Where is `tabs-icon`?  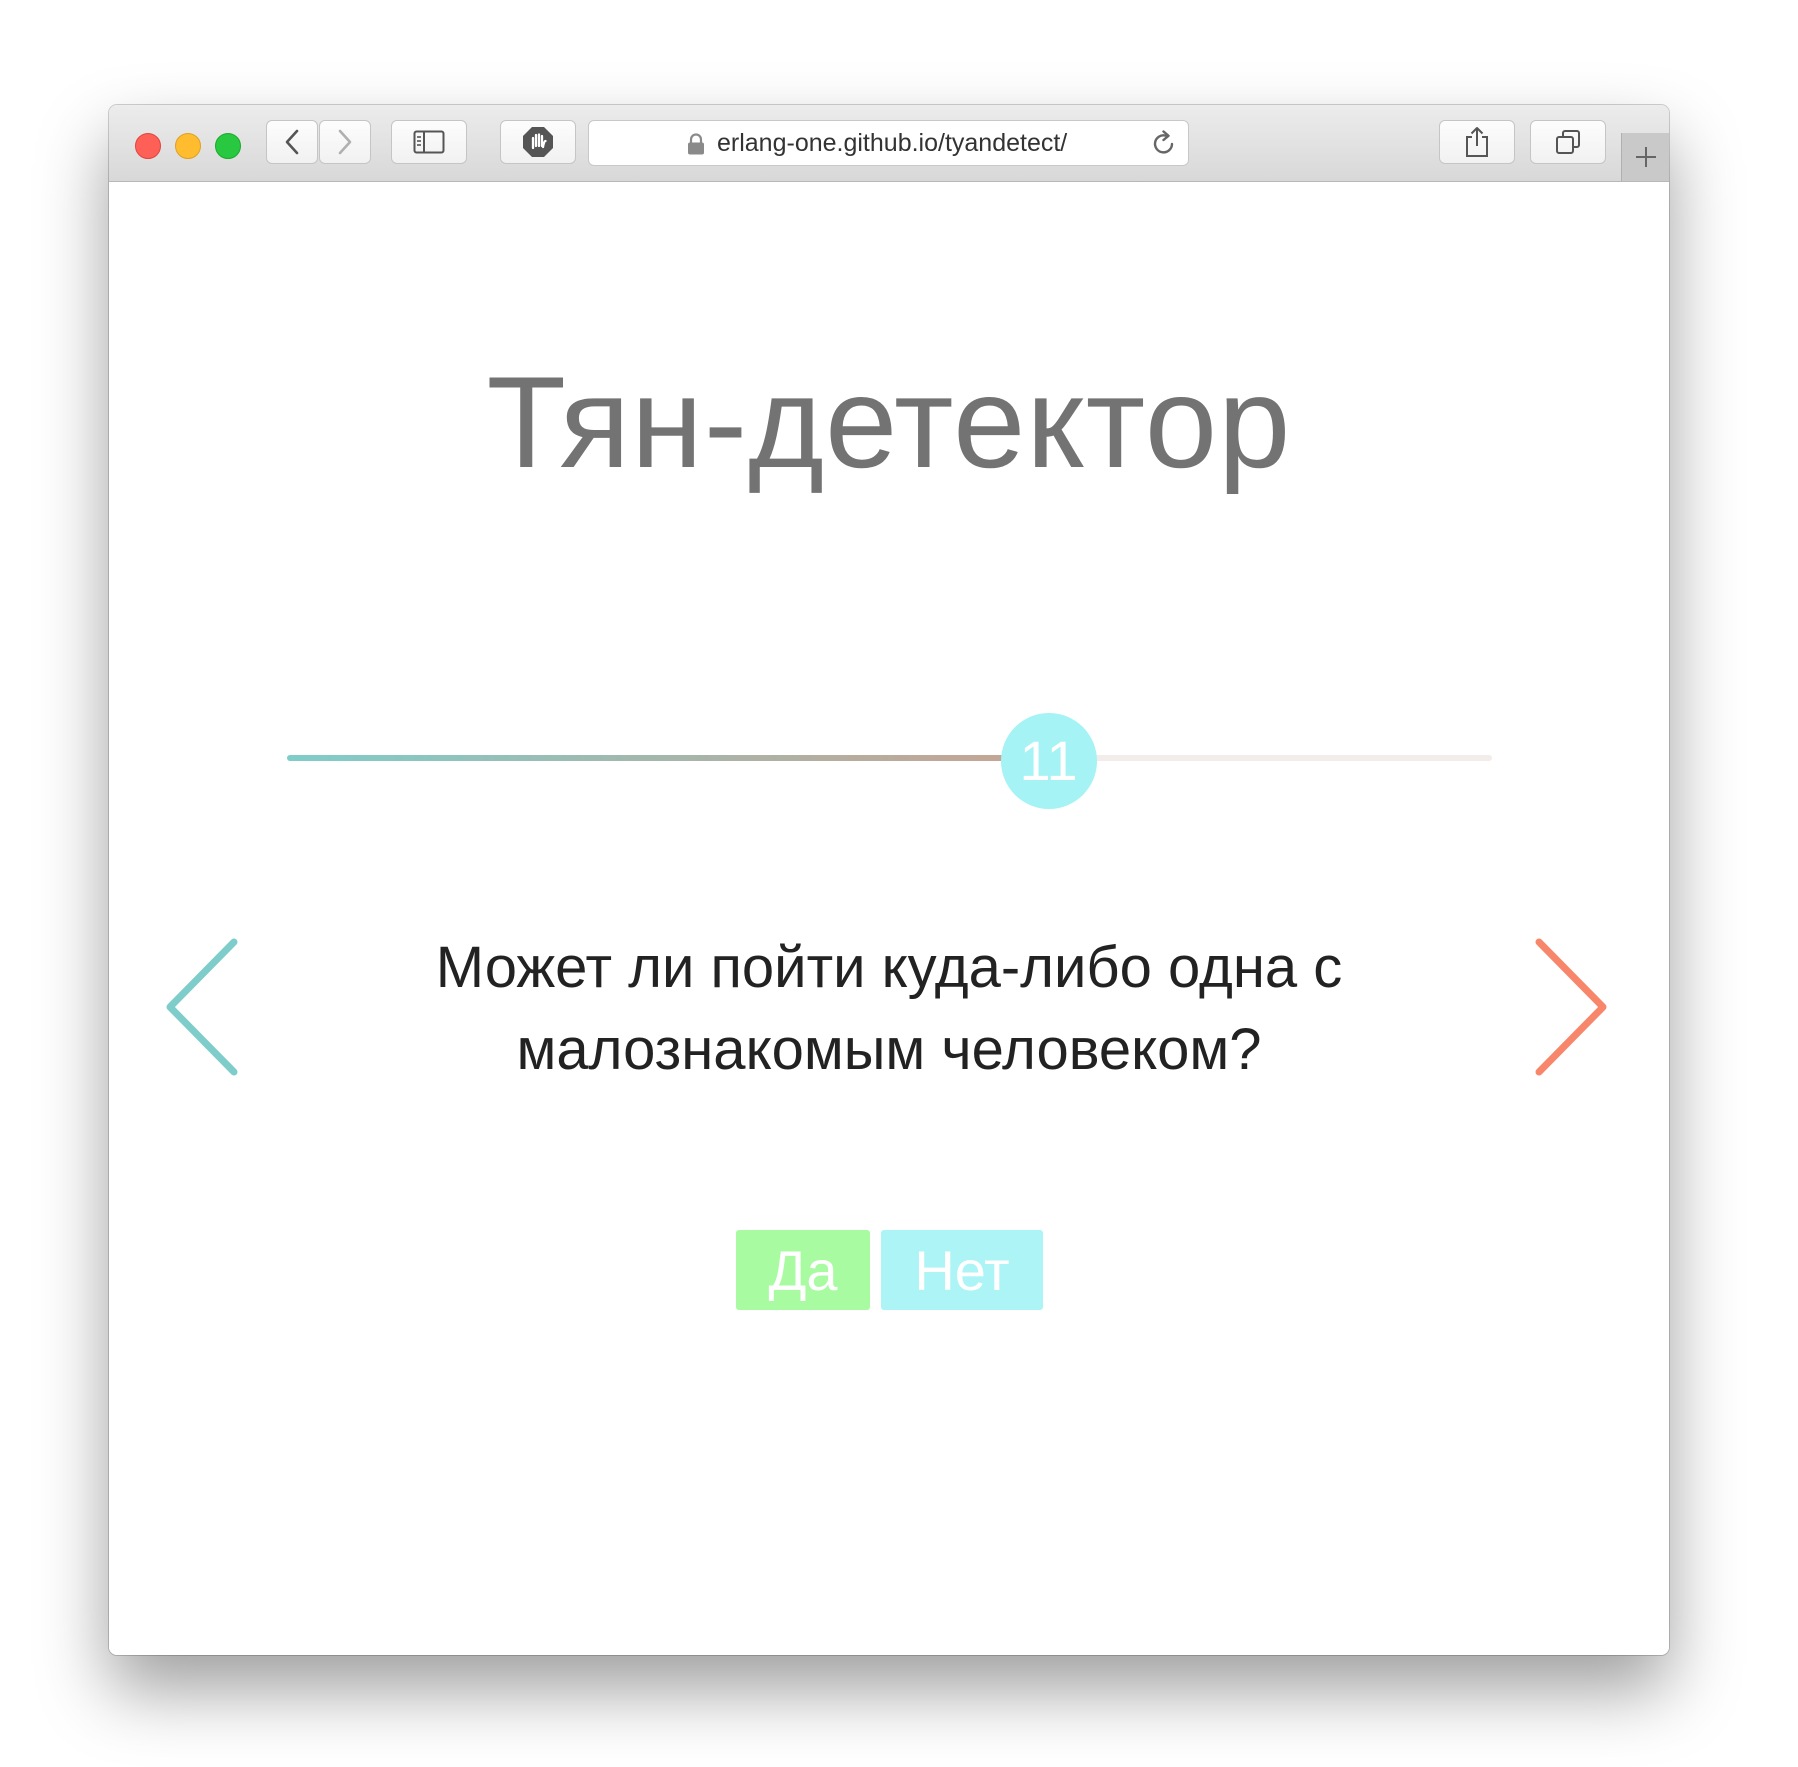 tabs-icon is located at coordinates (1568, 142).